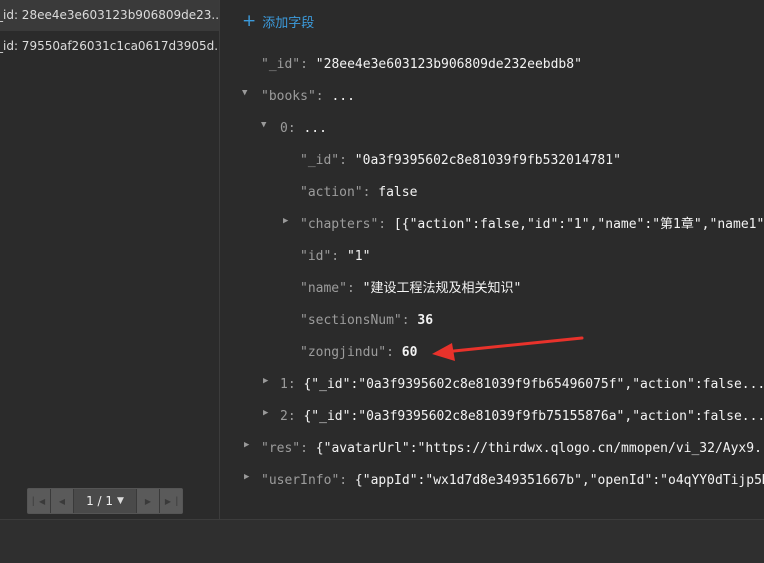  Describe the element at coordinates (508, 348) in the screenshot. I see `annotation-arrow` at that location.